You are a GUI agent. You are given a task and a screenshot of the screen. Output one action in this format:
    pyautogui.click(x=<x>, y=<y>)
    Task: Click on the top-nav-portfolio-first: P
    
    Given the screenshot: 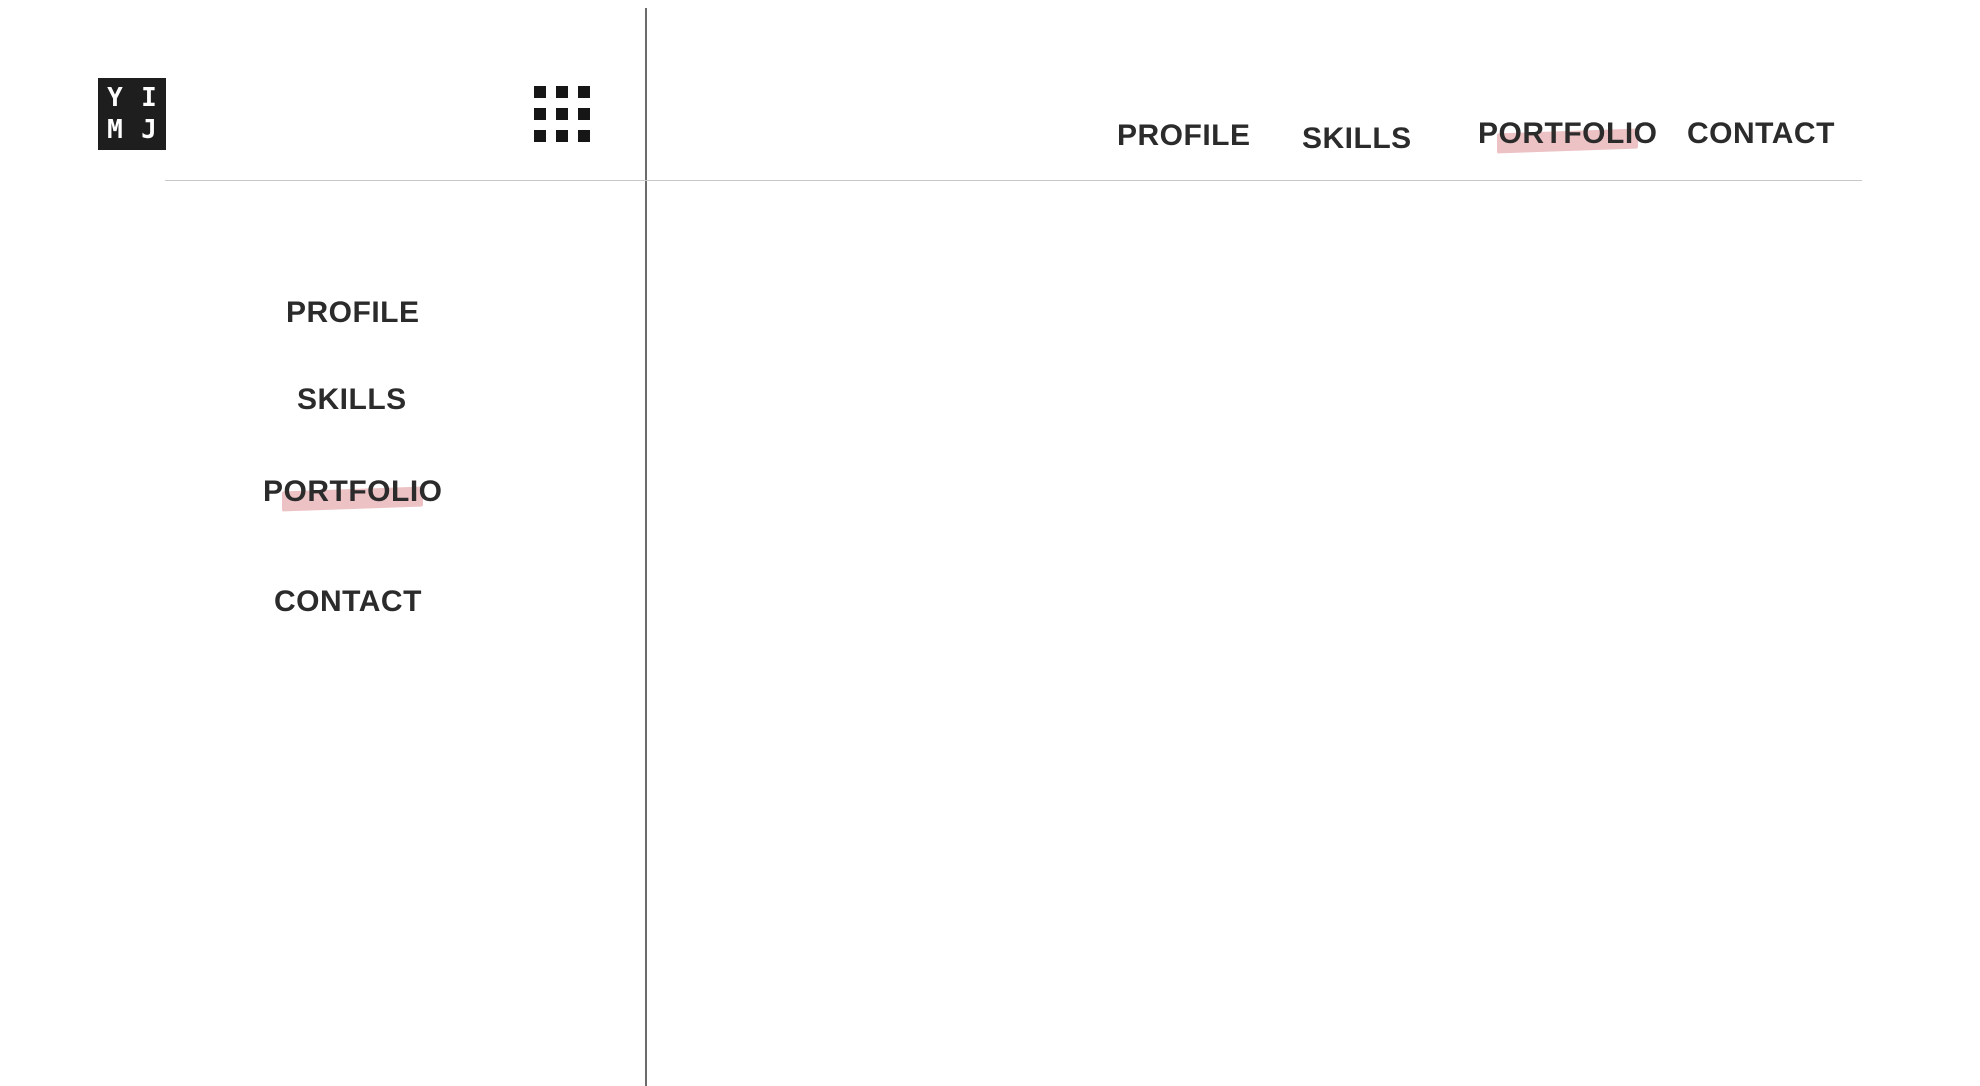 What is the action you would take?
    pyautogui.click(x=1488, y=133)
    